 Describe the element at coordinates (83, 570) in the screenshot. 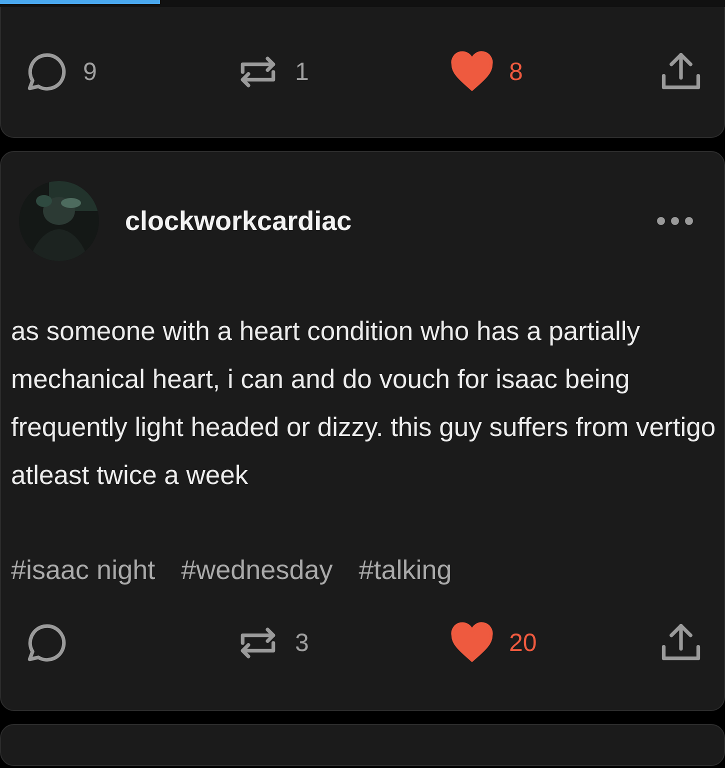

I see `tag-link: #isaac night` at that location.